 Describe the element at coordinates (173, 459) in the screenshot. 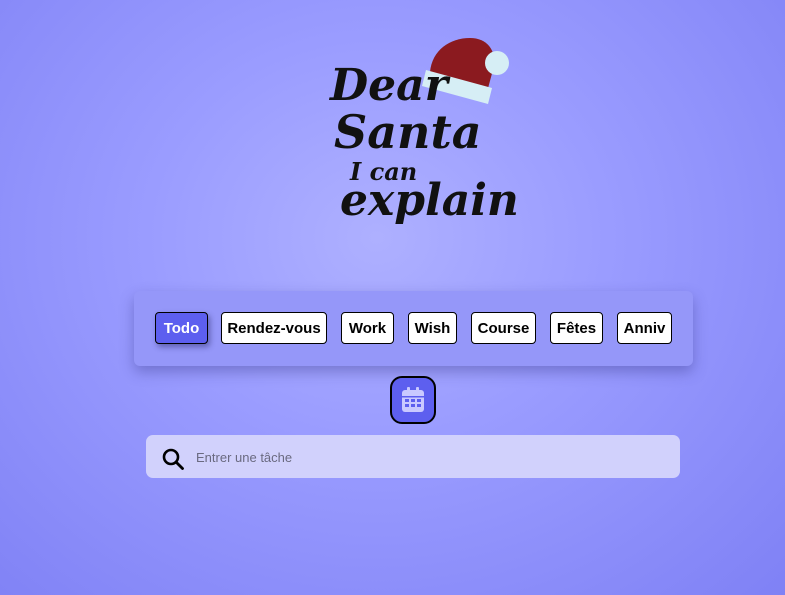

I see `search-icon` at that location.